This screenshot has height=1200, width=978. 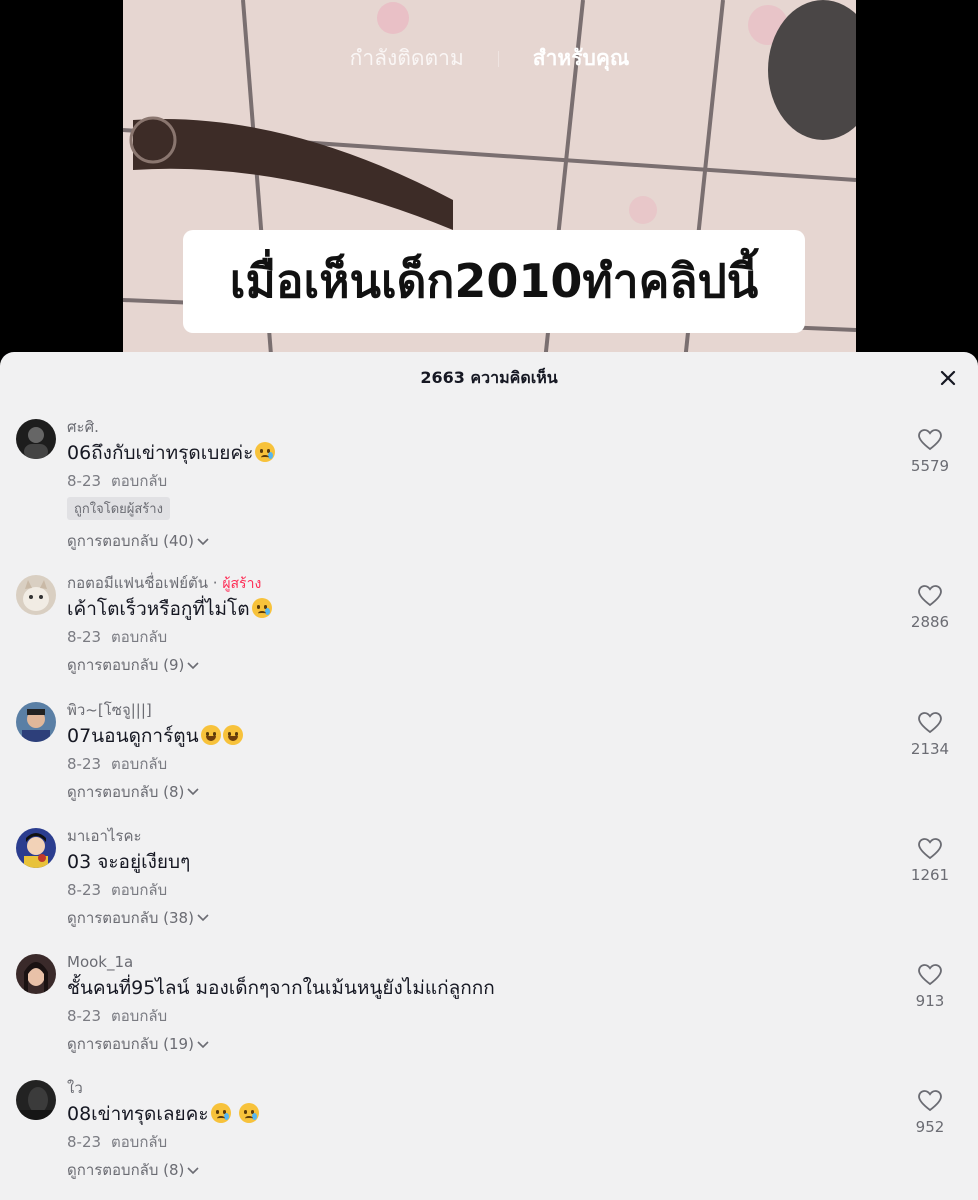 What do you see at coordinates (930, 607) in the screenshot?
I see `like-button: 2886` at bounding box center [930, 607].